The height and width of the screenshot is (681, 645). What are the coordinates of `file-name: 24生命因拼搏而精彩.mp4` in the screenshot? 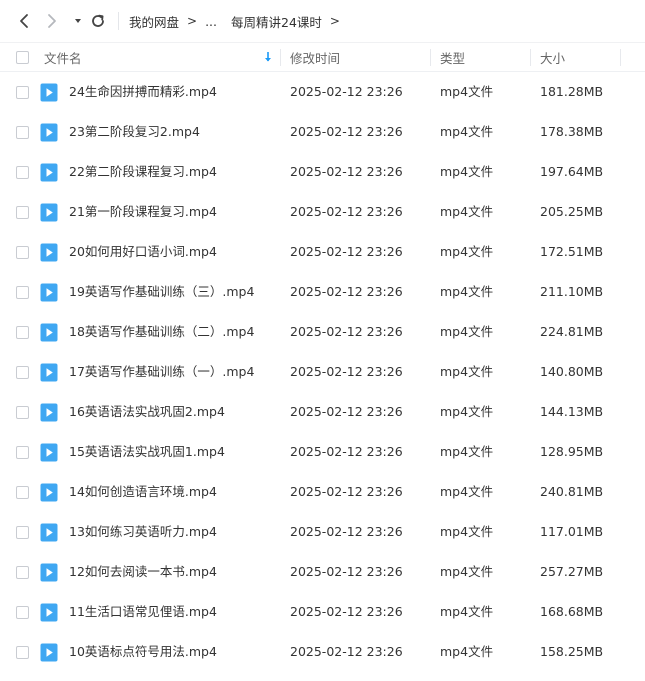 It's located at (143, 92).